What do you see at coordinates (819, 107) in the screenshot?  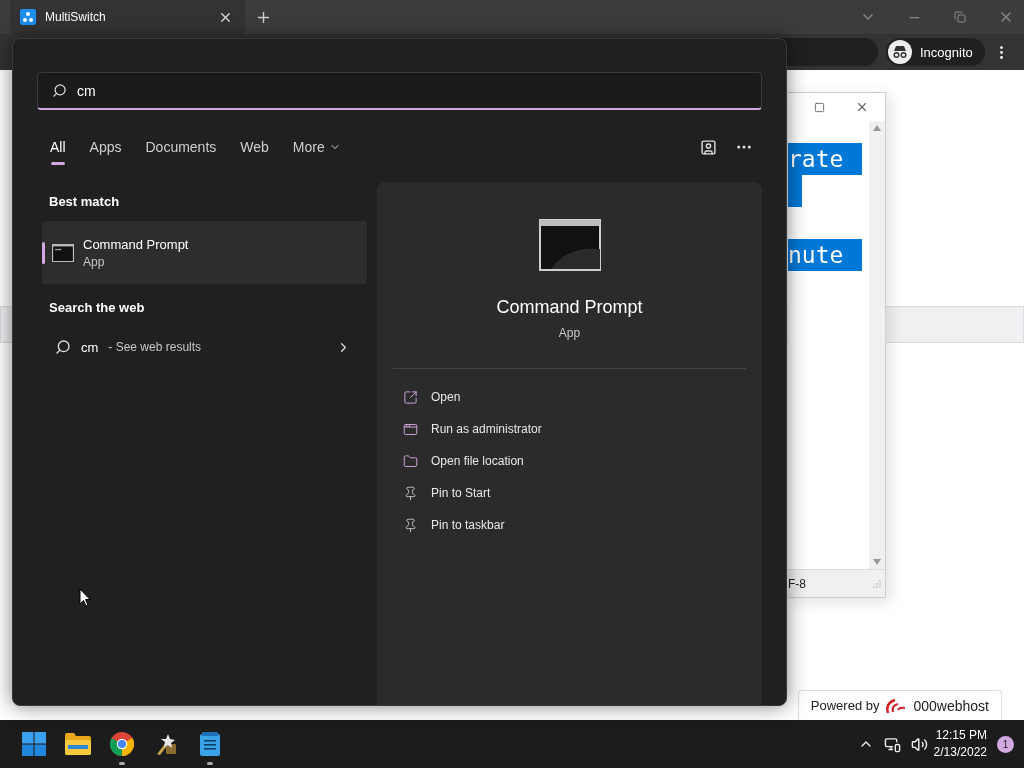 I see `maximize-icon` at bounding box center [819, 107].